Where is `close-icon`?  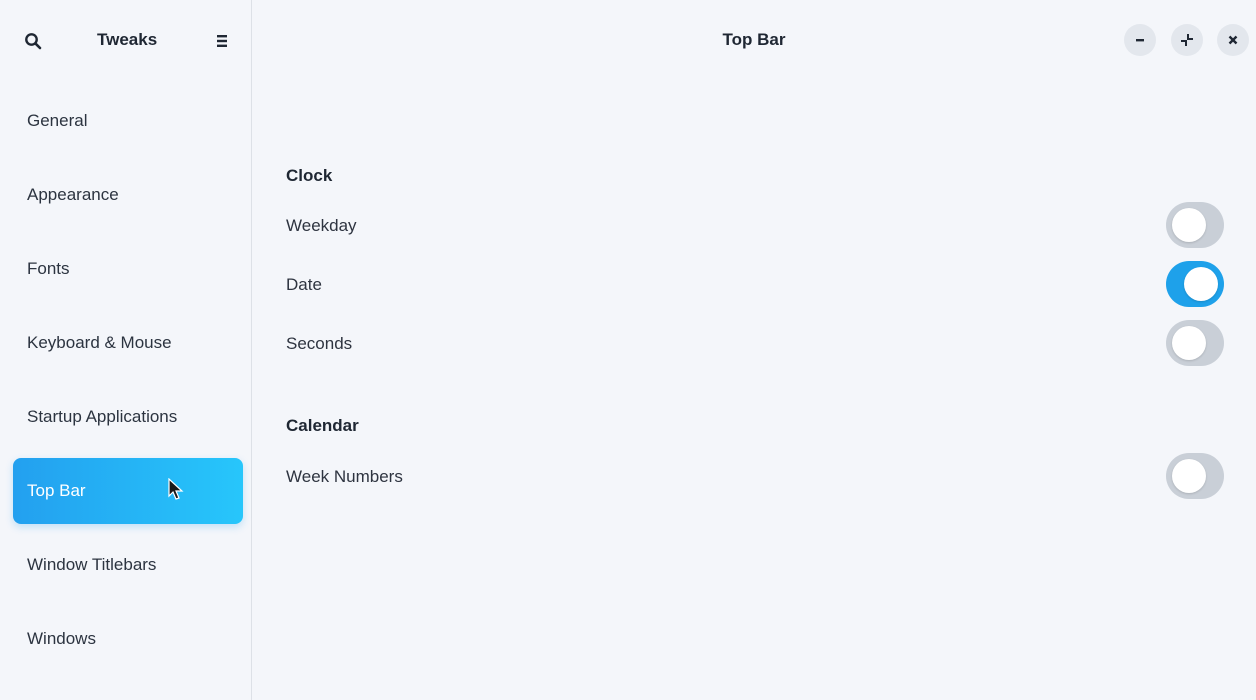 close-icon is located at coordinates (1233, 40).